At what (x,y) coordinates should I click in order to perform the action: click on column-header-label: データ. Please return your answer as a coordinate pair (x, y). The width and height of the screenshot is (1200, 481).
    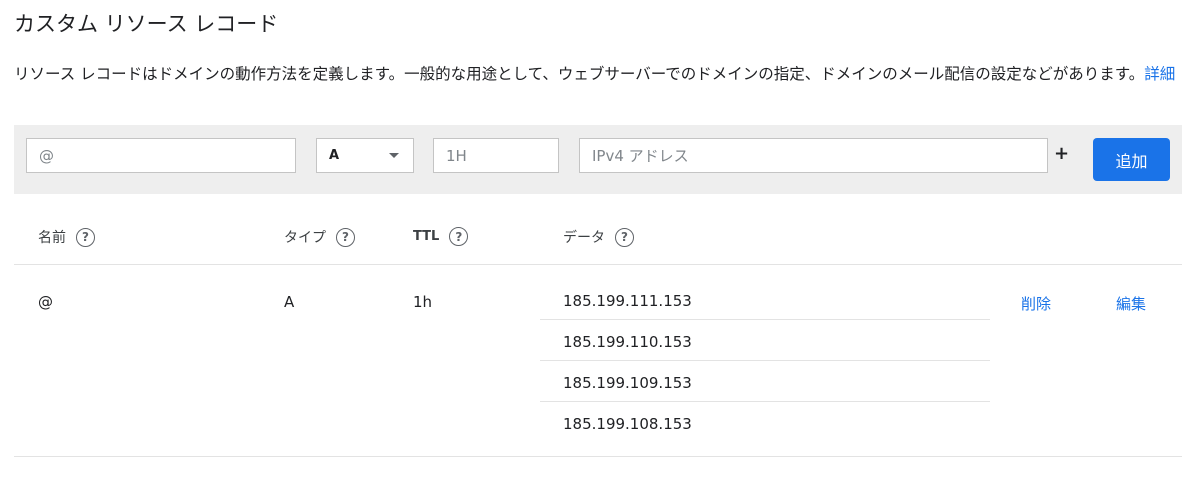
    Looking at the image, I should click on (584, 238).